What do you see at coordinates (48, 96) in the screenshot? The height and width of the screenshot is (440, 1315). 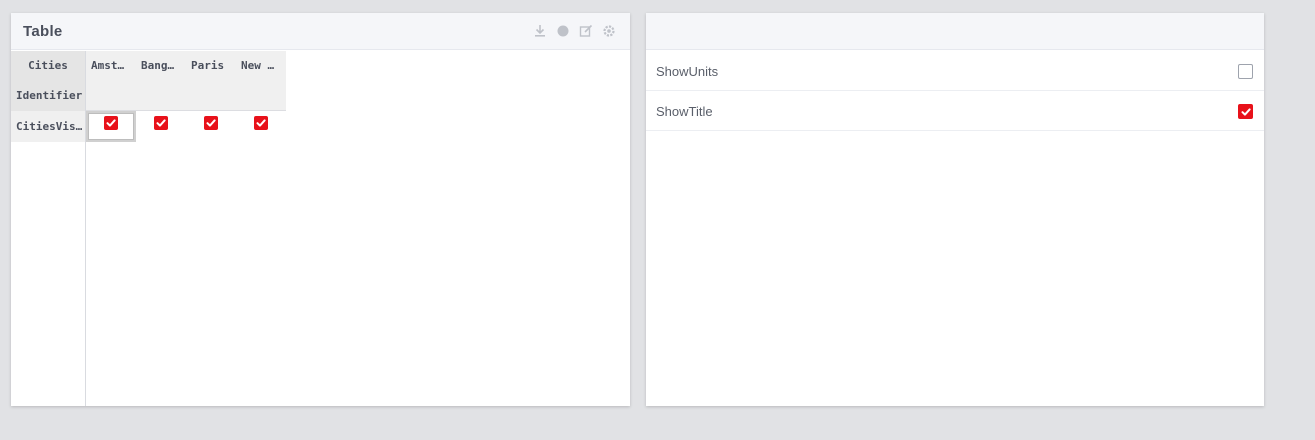 I see `row-header-identifier: Identifier` at bounding box center [48, 96].